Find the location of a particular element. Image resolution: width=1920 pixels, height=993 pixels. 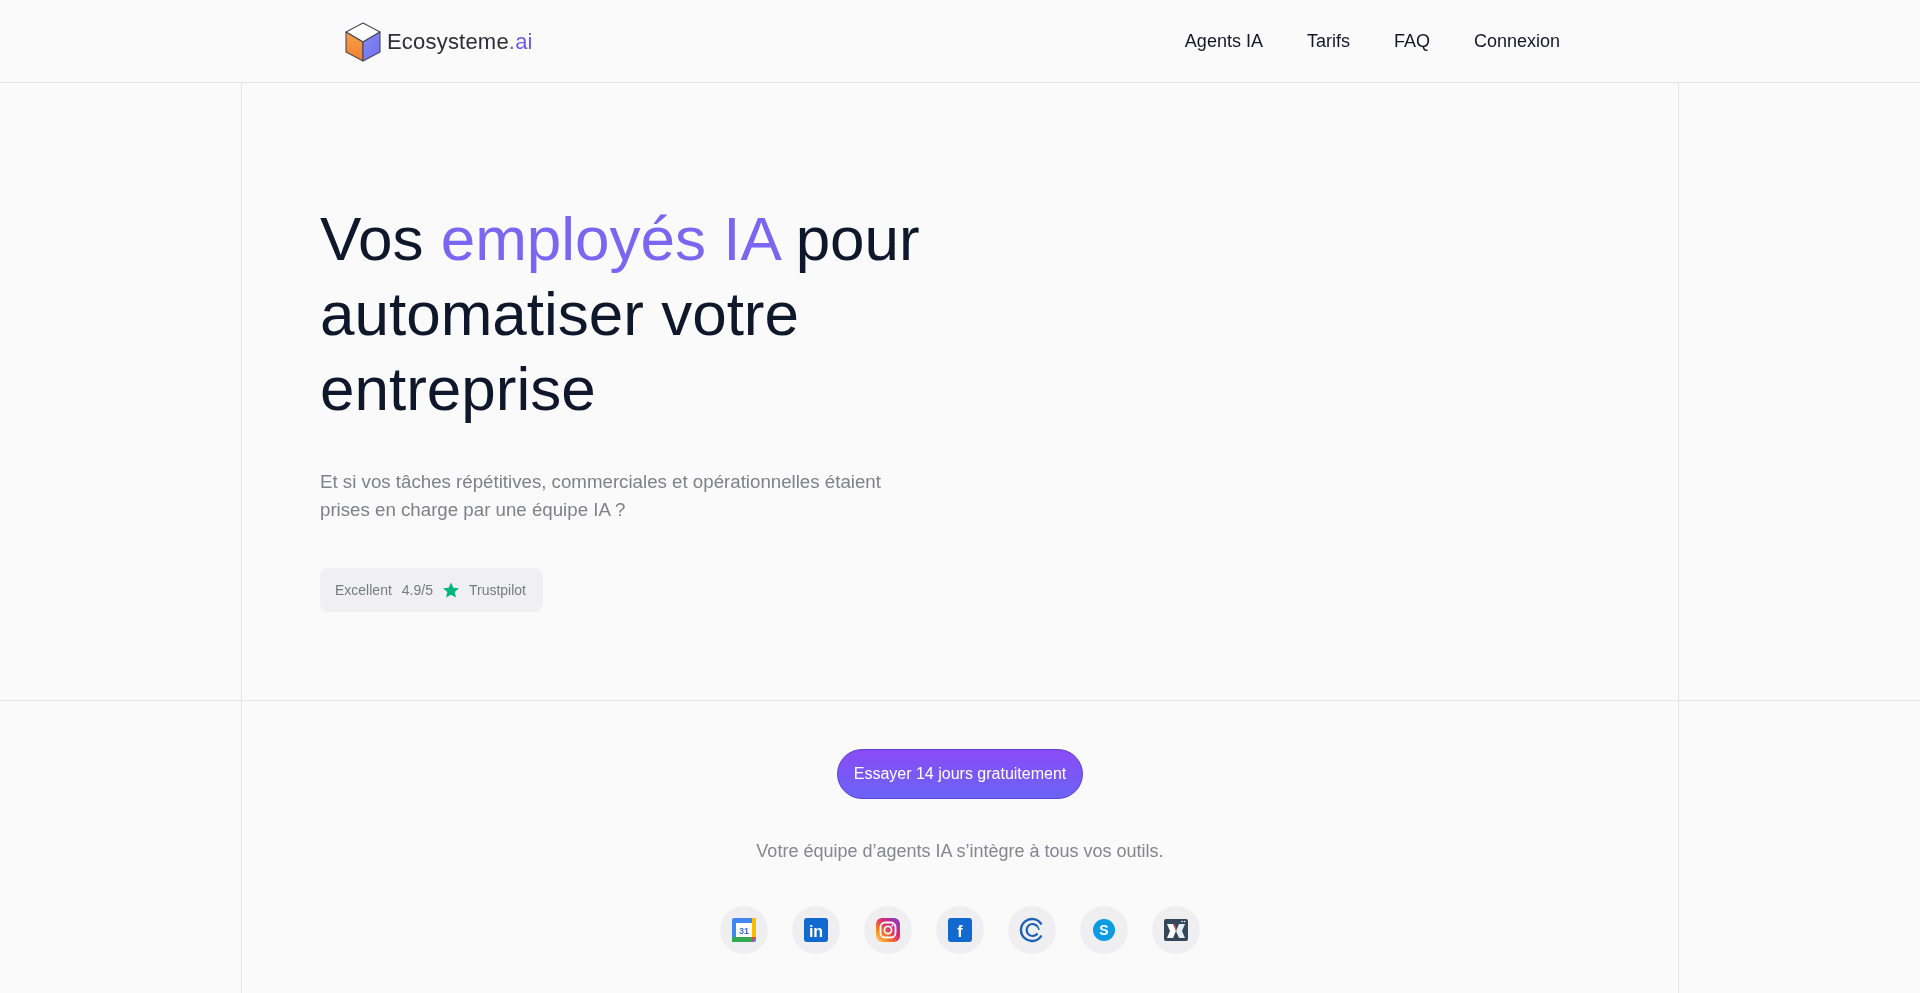

rating-score: 4.9/5 is located at coordinates (417, 590).